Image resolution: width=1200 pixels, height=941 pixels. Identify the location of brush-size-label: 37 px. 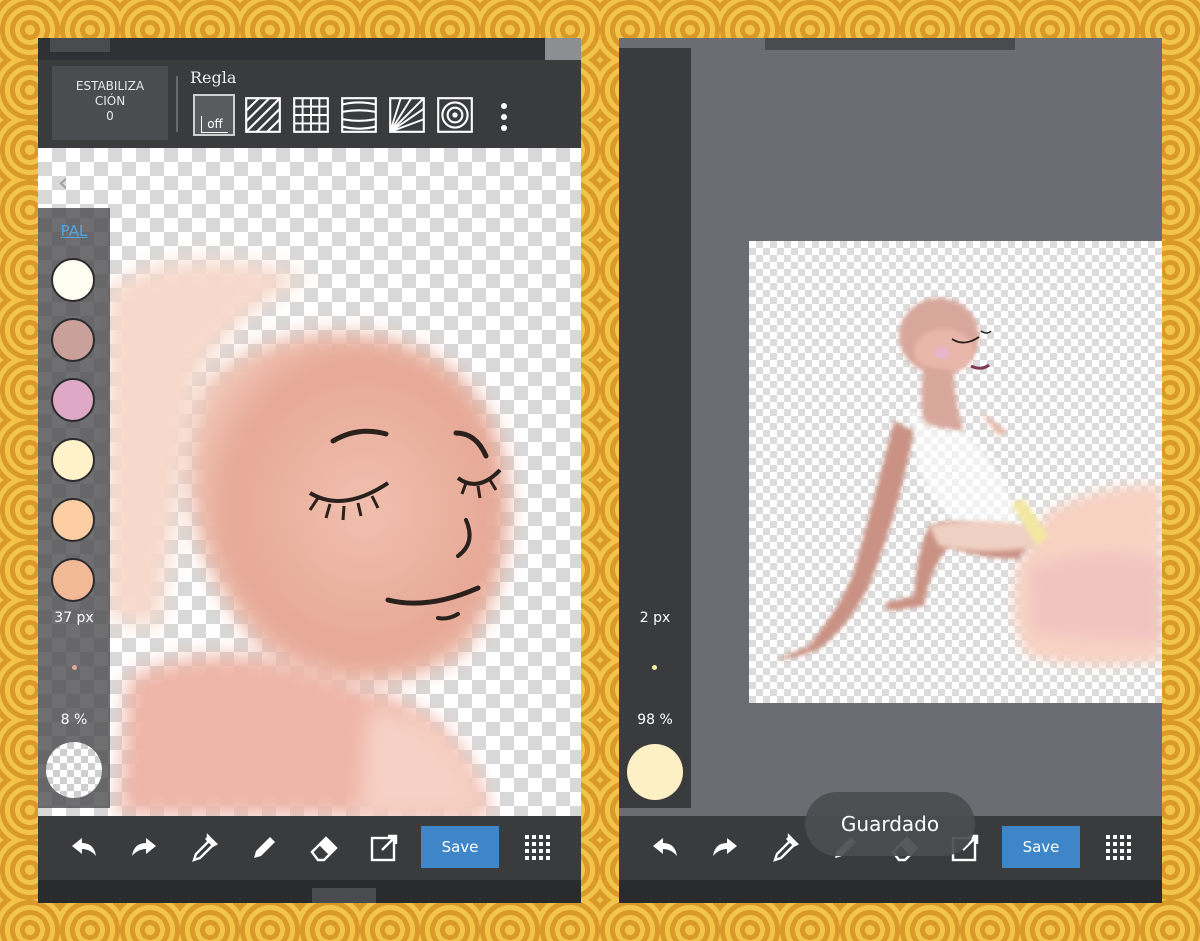
(74, 618).